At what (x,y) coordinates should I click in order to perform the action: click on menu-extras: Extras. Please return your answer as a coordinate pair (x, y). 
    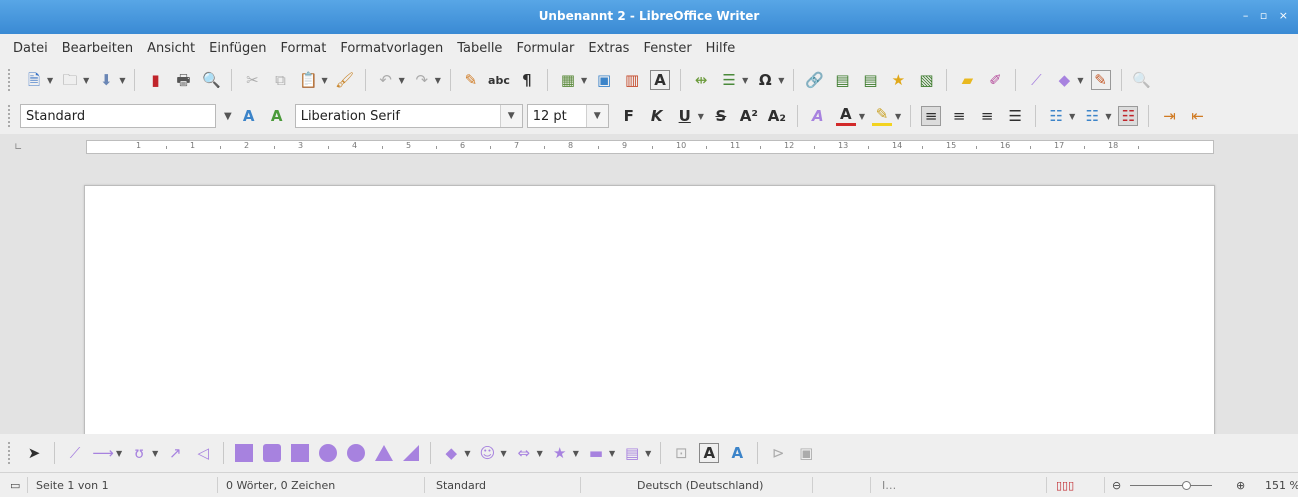
    Looking at the image, I should click on (608, 48).